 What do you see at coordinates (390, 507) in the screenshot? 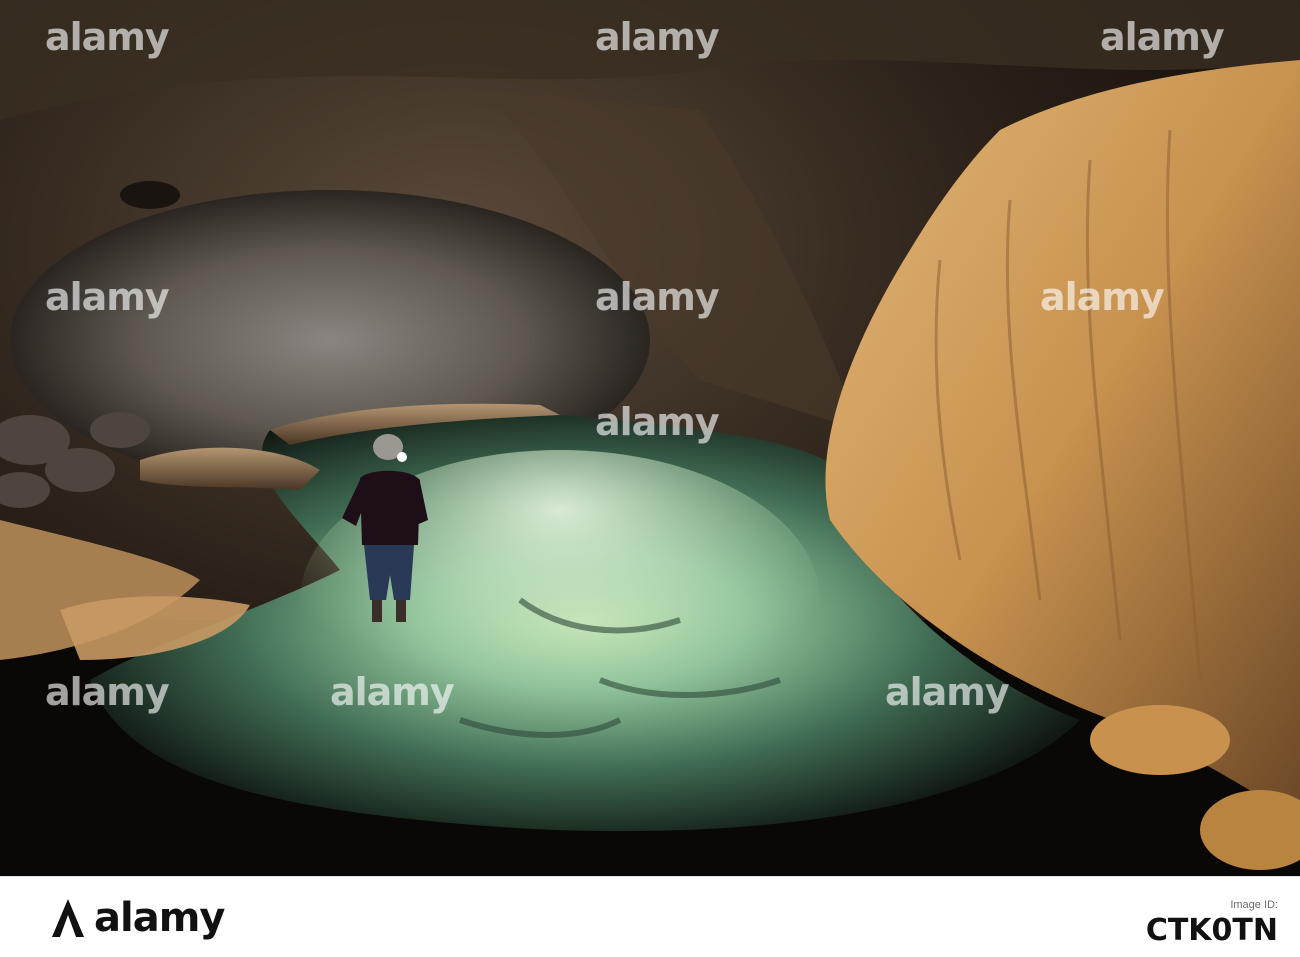
I see `caver-shirt` at bounding box center [390, 507].